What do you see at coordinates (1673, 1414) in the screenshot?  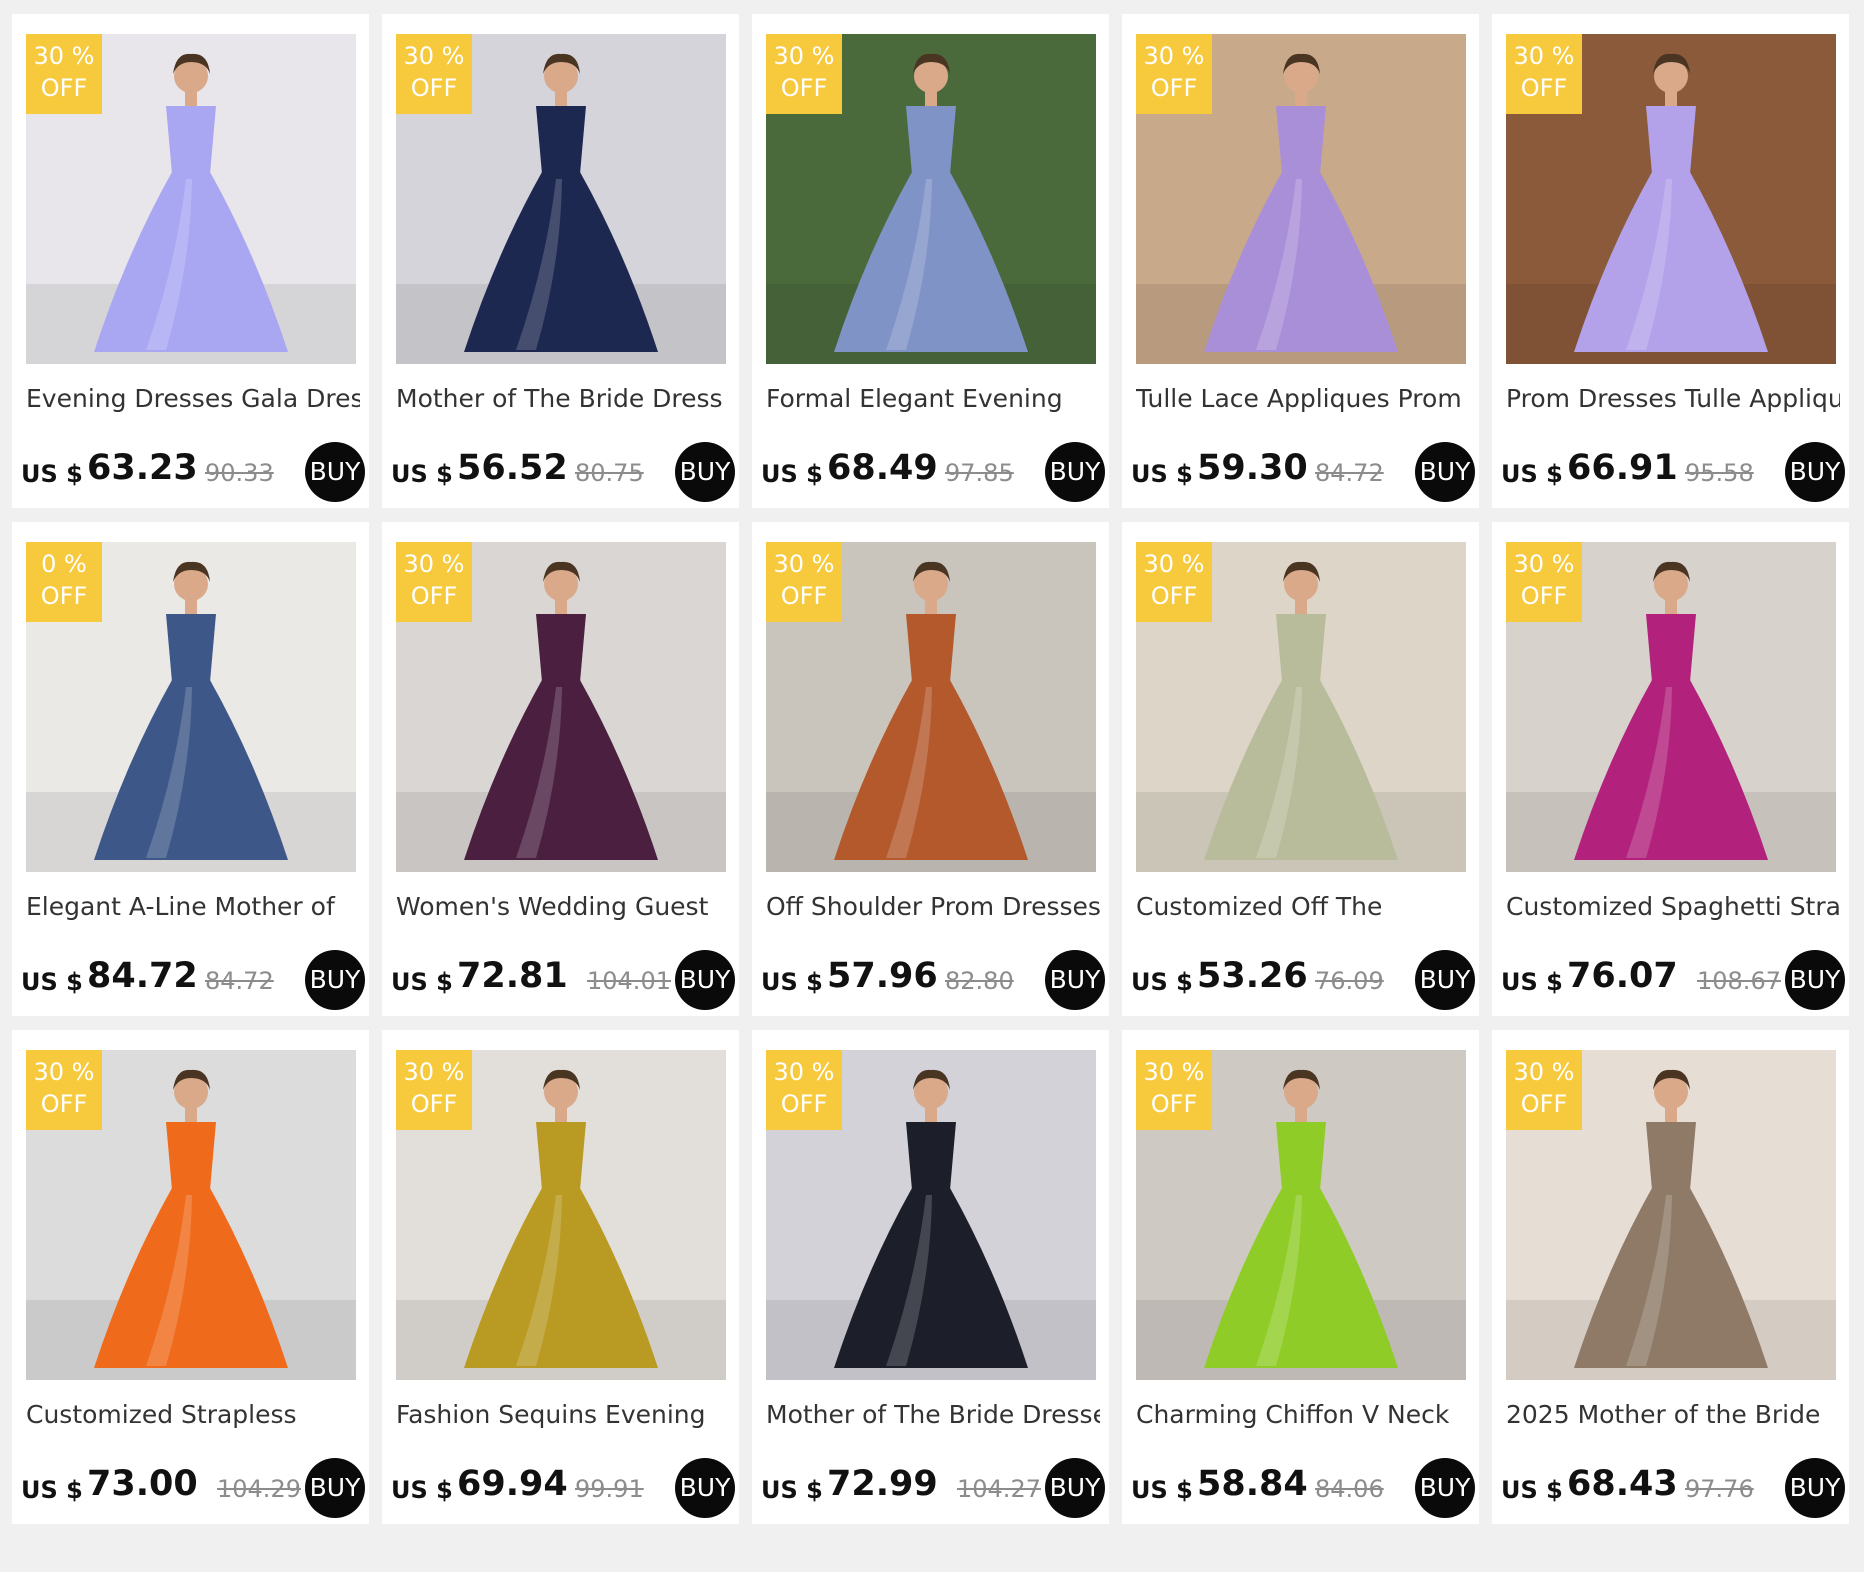 I see `product-title: 2025 Mother of the Bride` at bounding box center [1673, 1414].